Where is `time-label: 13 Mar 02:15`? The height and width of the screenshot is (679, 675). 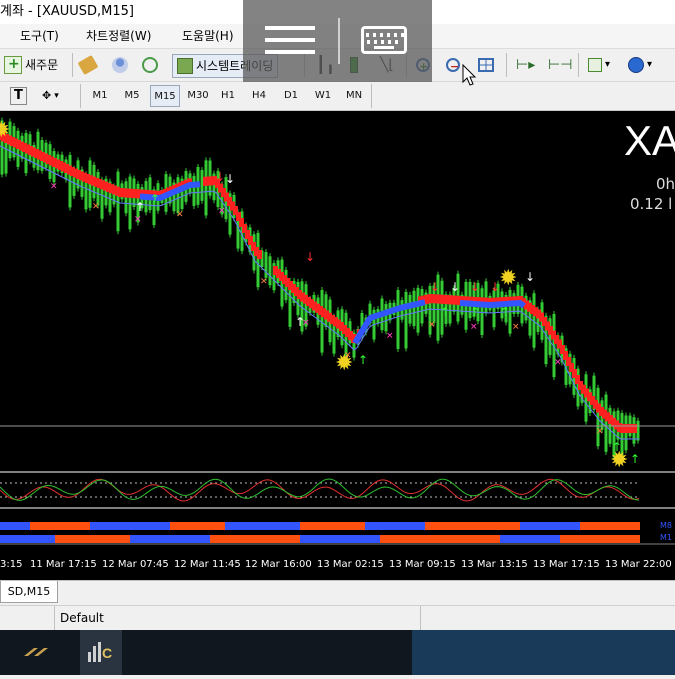
time-label: 13 Mar 02:15 is located at coordinates (350, 564).